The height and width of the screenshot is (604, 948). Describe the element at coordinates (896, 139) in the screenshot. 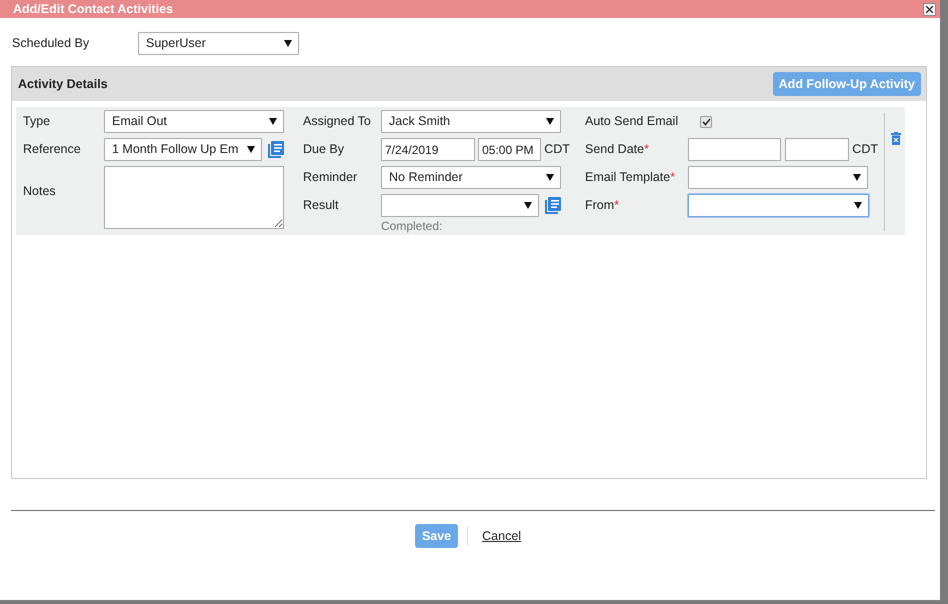

I see `delete-icon` at that location.